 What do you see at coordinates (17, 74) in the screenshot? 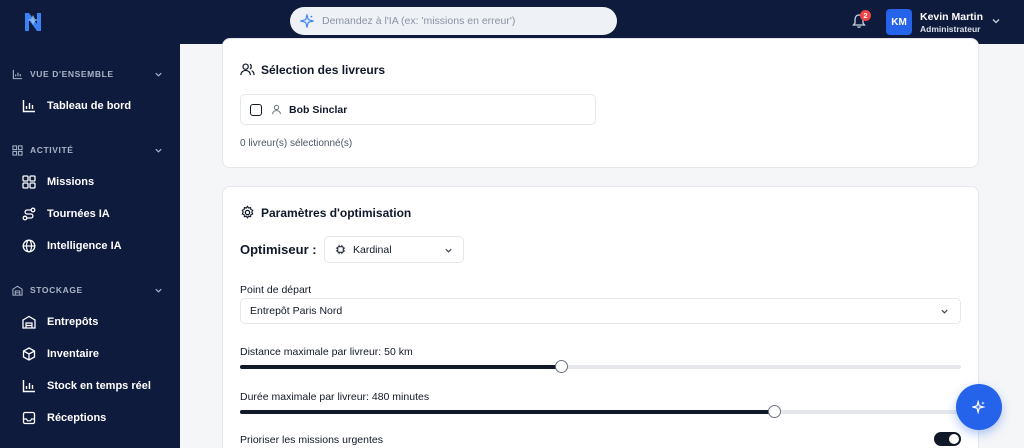
I see `chart-icon` at bounding box center [17, 74].